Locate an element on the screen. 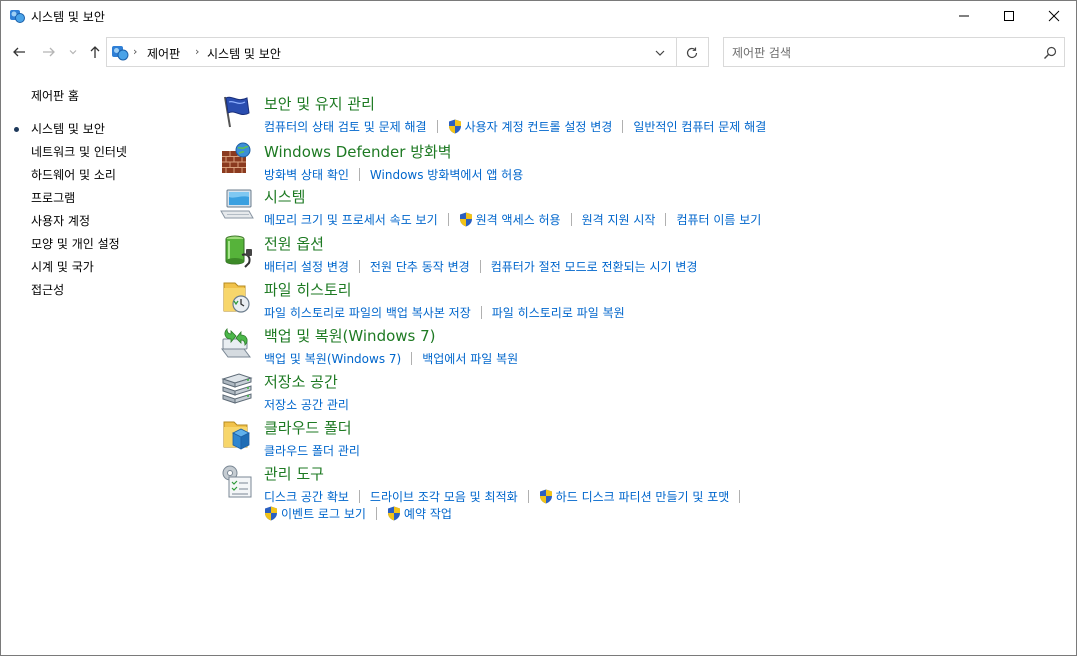  address-dropdown-button is located at coordinates (660, 53).